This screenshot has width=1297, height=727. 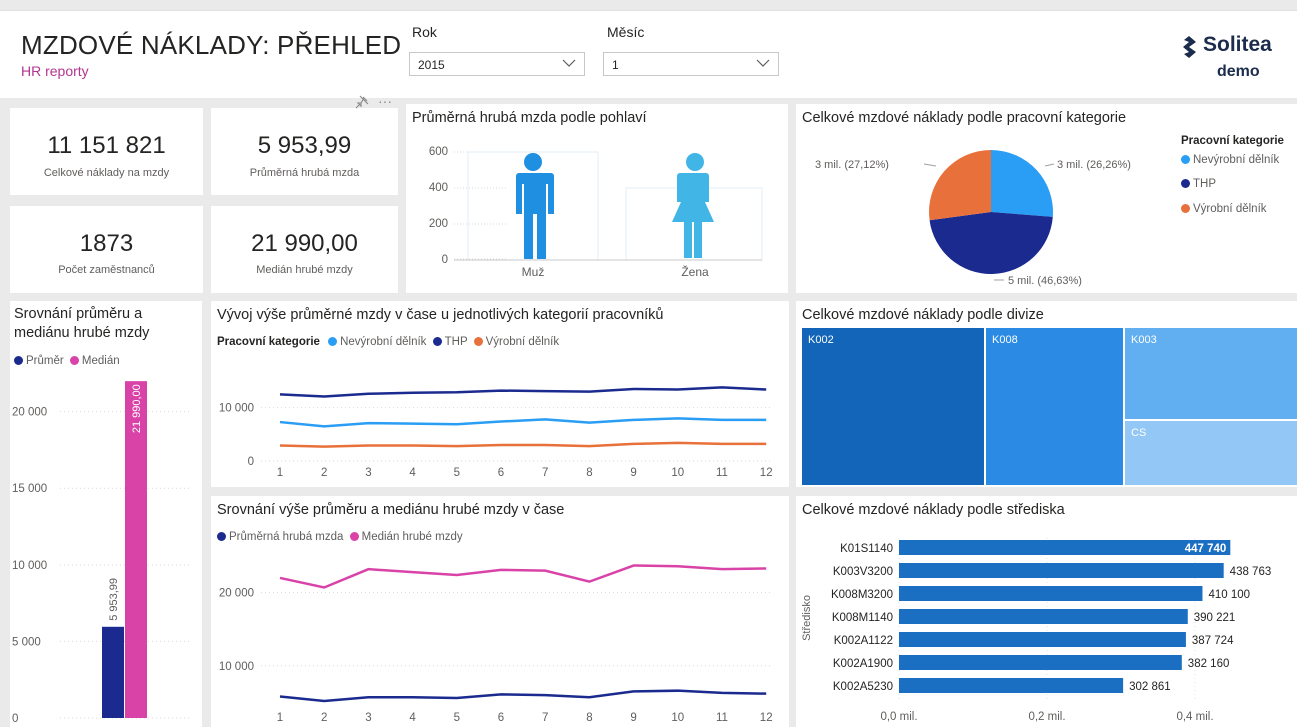 What do you see at coordinates (1229, 595) in the screenshot?
I see `bar-data-label: 410 100` at bounding box center [1229, 595].